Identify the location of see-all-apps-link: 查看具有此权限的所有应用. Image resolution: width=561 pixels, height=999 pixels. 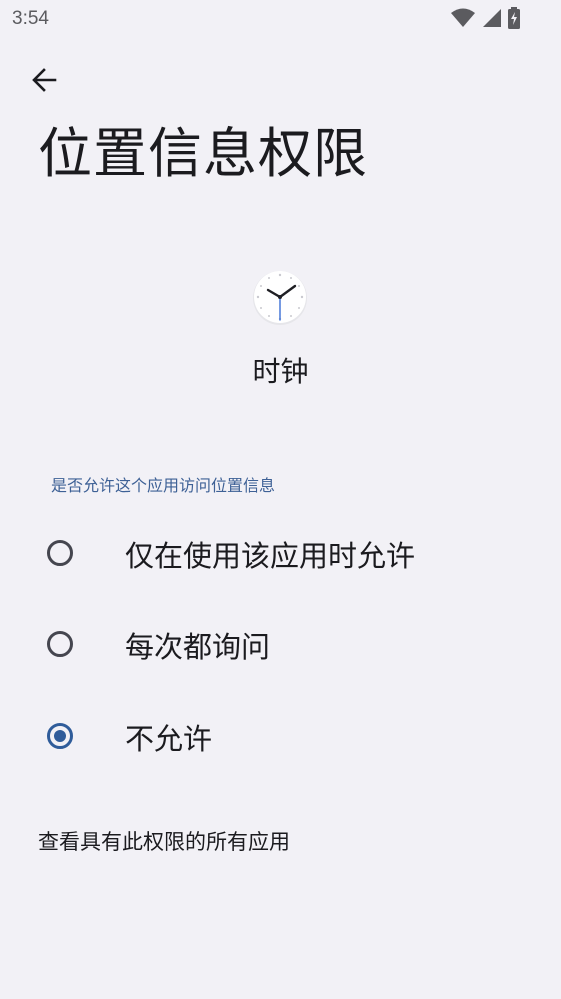
(164, 841).